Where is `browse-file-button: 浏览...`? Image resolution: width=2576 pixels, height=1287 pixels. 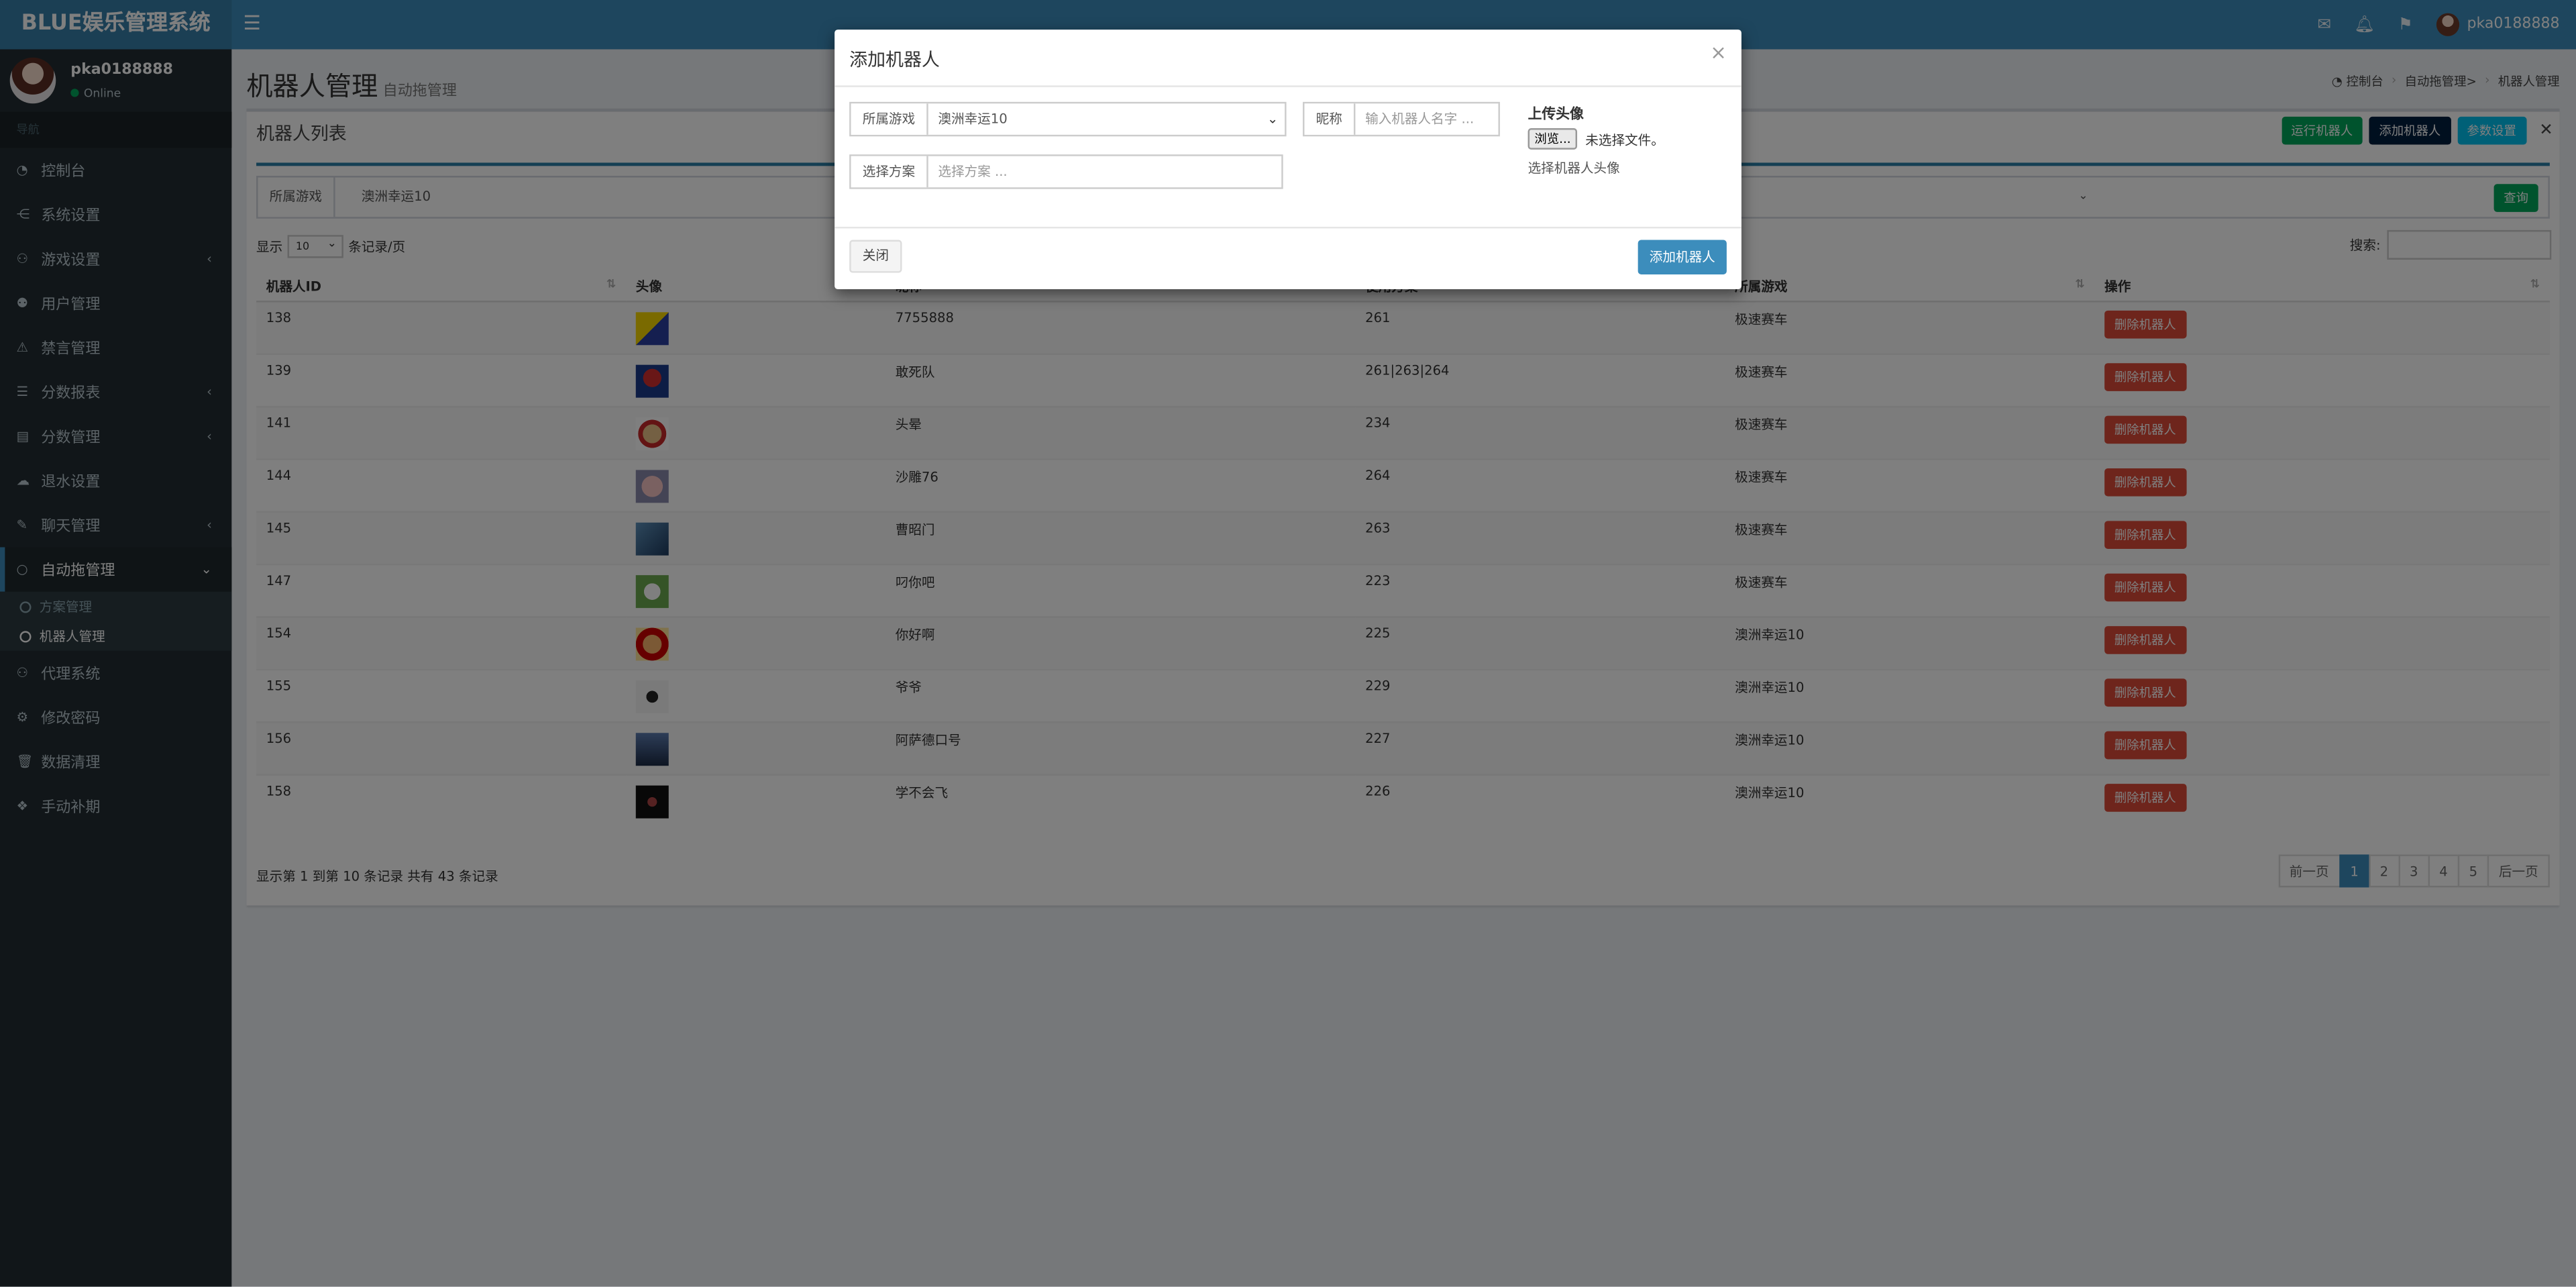 browse-file-button: 浏览... is located at coordinates (1552, 139).